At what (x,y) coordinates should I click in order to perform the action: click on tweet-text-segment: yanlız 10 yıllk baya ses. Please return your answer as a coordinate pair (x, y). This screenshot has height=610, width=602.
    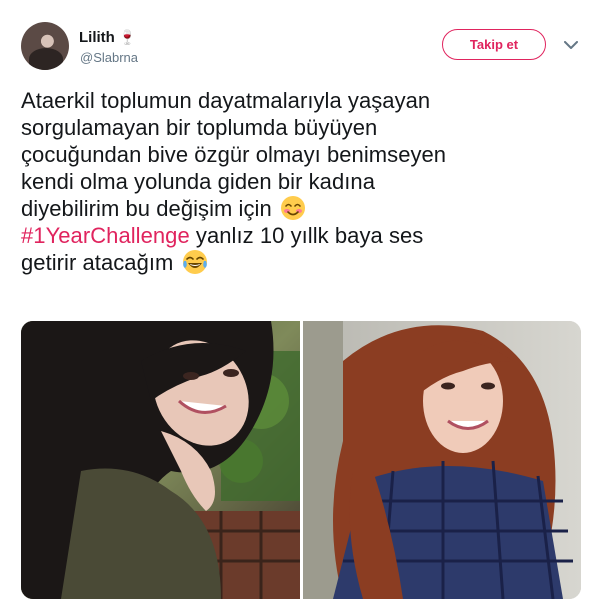
    Looking at the image, I should click on (309, 235).